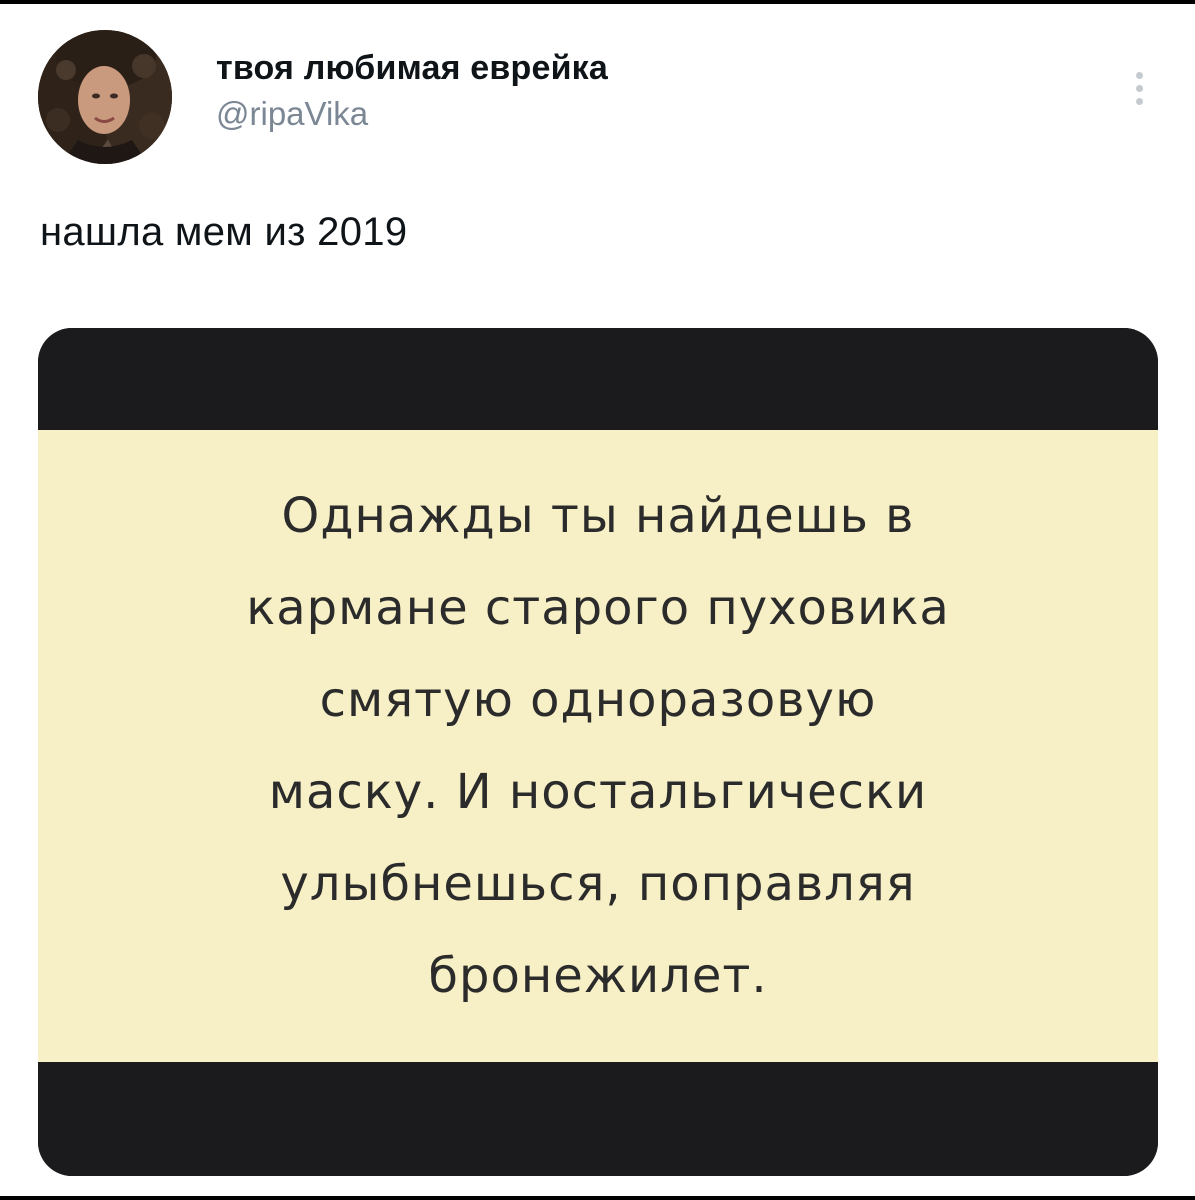  Describe the element at coordinates (412, 114) in the screenshot. I see `user-handle: @ripaVika` at that location.